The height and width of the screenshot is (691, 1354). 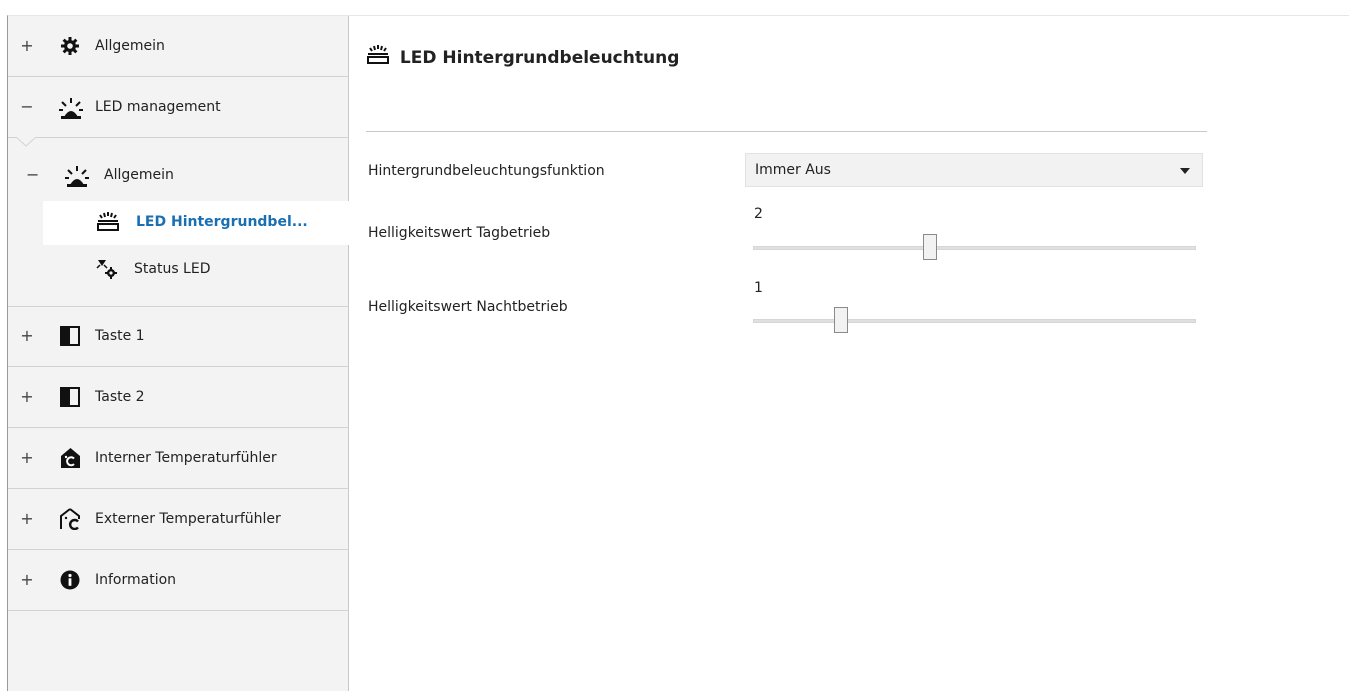 What do you see at coordinates (786, 131) in the screenshot?
I see `divider` at bounding box center [786, 131].